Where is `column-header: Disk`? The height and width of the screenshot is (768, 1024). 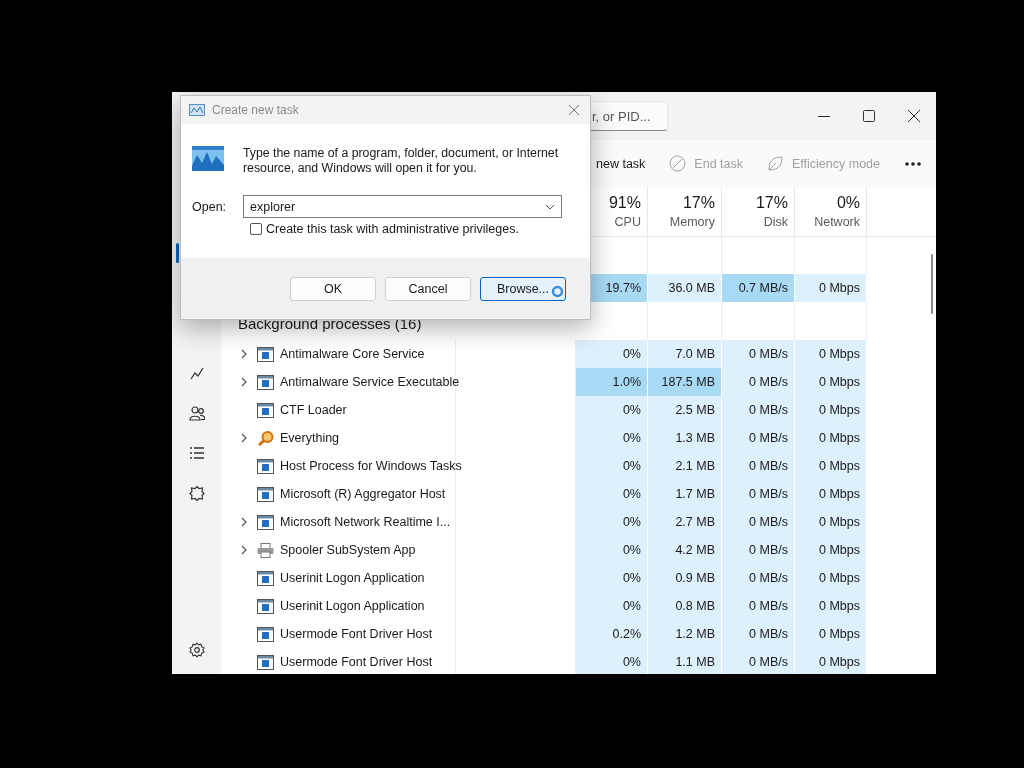 column-header: Disk is located at coordinates (775, 222).